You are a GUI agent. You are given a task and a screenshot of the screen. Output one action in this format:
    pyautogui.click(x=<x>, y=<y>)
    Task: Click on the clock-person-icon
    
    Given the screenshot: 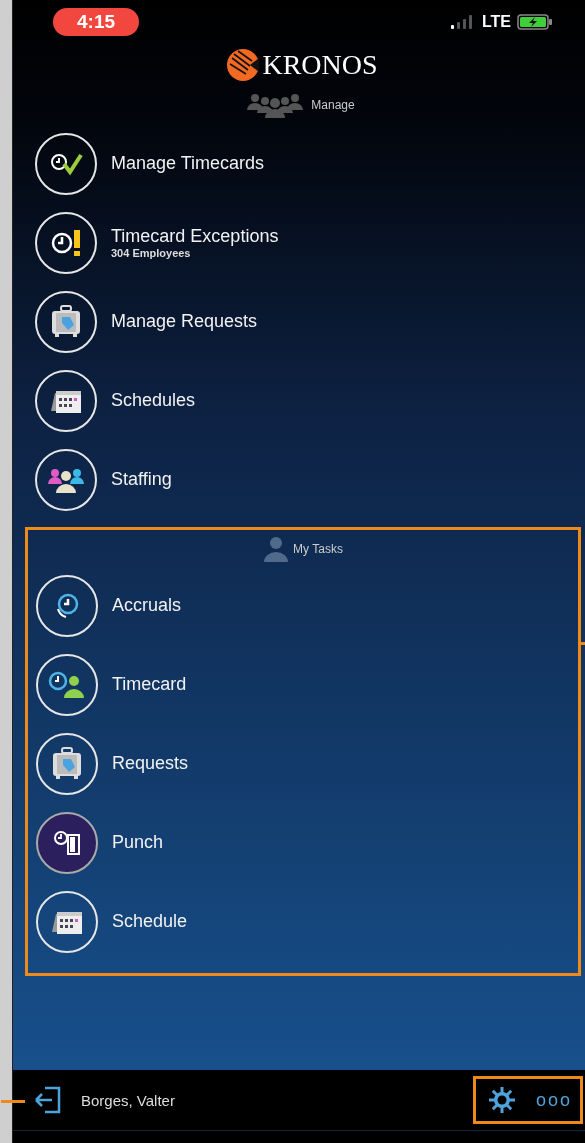 What is the action you would take?
    pyautogui.click(x=67, y=684)
    